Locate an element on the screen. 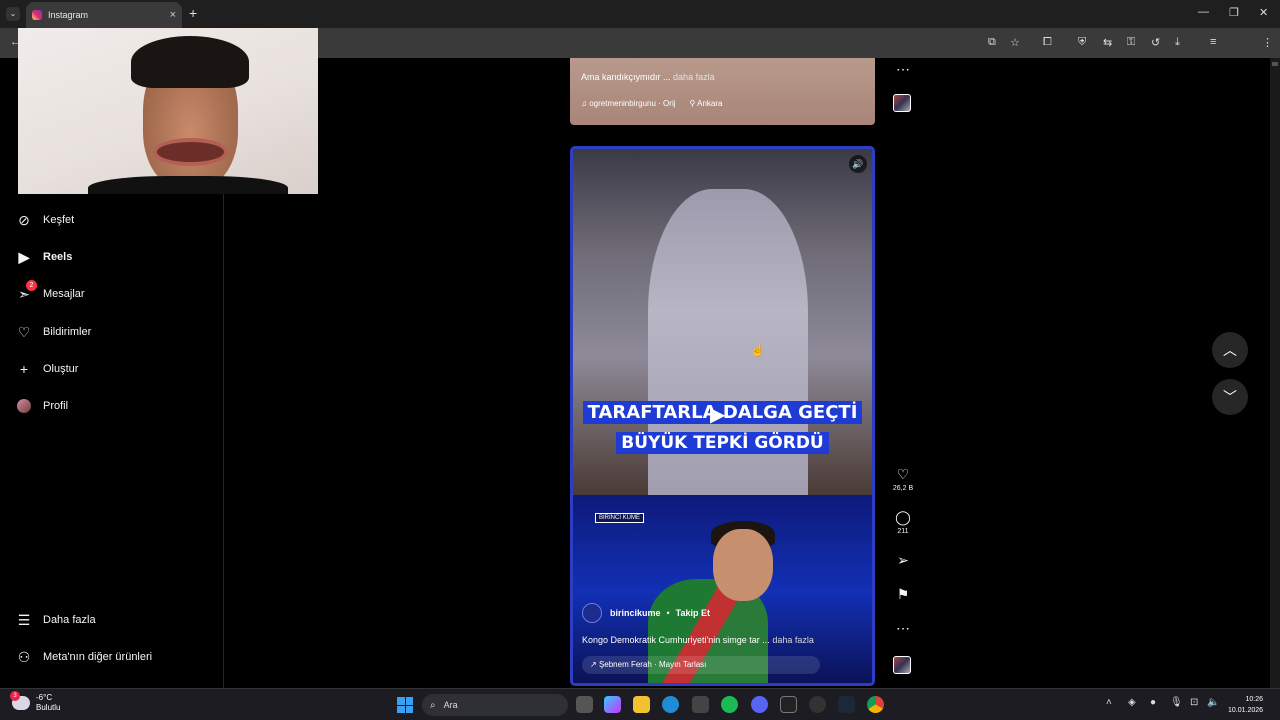 The image size is (1280, 720). steam-icon is located at coordinates (846, 704).